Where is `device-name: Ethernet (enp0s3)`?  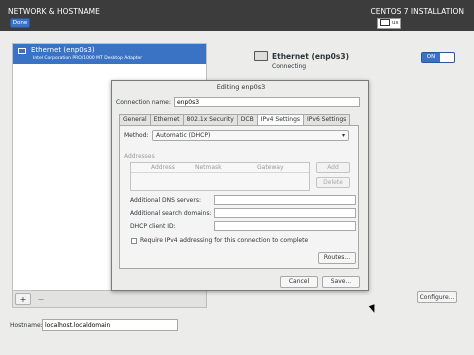 device-name: Ethernet (enp0s3) is located at coordinates (63, 50).